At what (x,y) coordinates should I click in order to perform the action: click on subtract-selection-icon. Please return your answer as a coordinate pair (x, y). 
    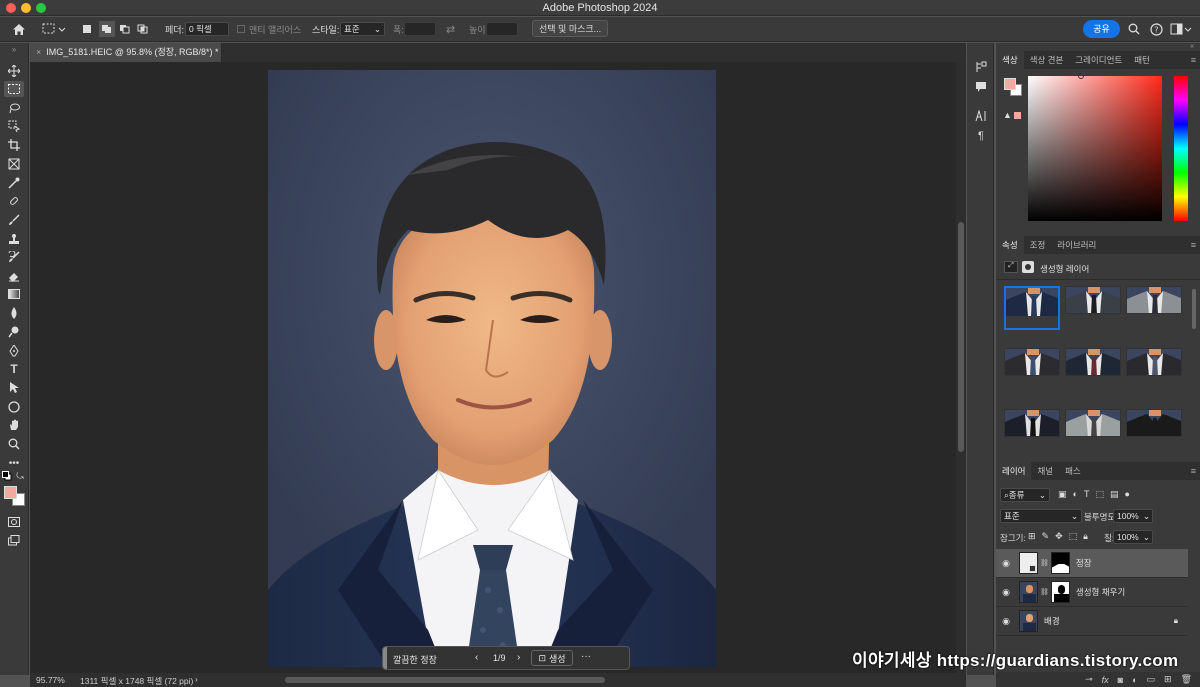
    Looking at the image, I should click on (125, 29).